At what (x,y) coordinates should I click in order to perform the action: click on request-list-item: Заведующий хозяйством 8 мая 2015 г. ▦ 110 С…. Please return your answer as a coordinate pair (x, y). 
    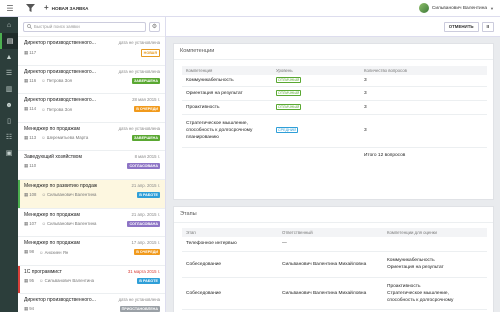
    Looking at the image, I should click on (91, 165).